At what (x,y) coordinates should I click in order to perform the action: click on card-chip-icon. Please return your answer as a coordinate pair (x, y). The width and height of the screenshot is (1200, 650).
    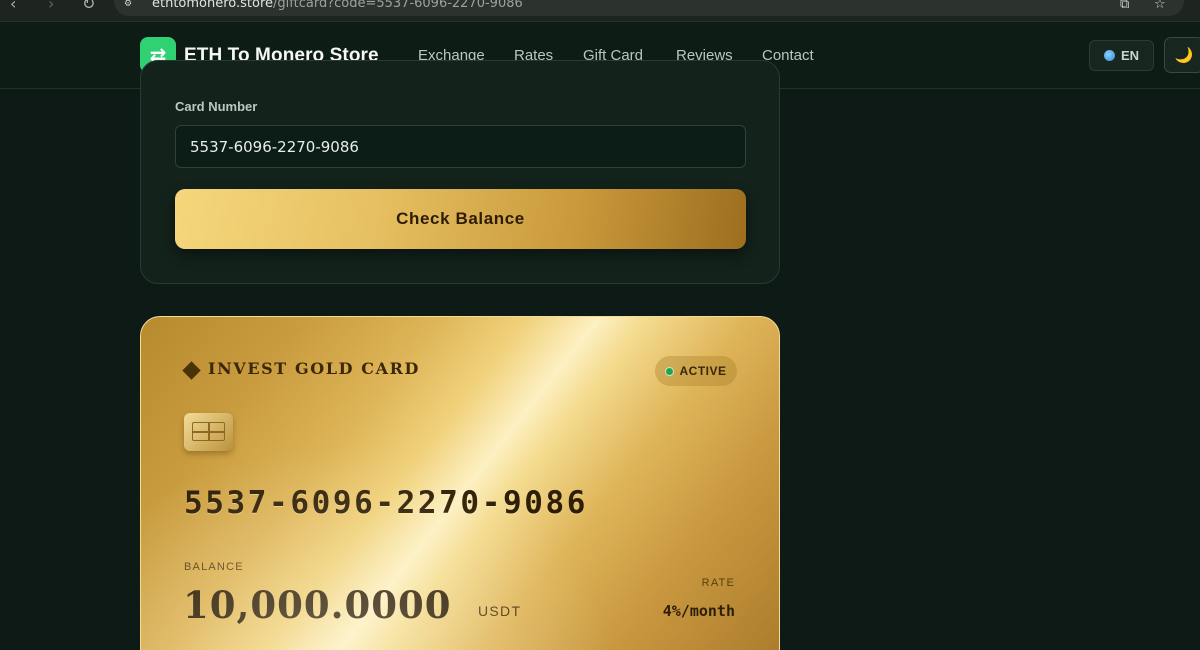
    Looking at the image, I should click on (208, 432).